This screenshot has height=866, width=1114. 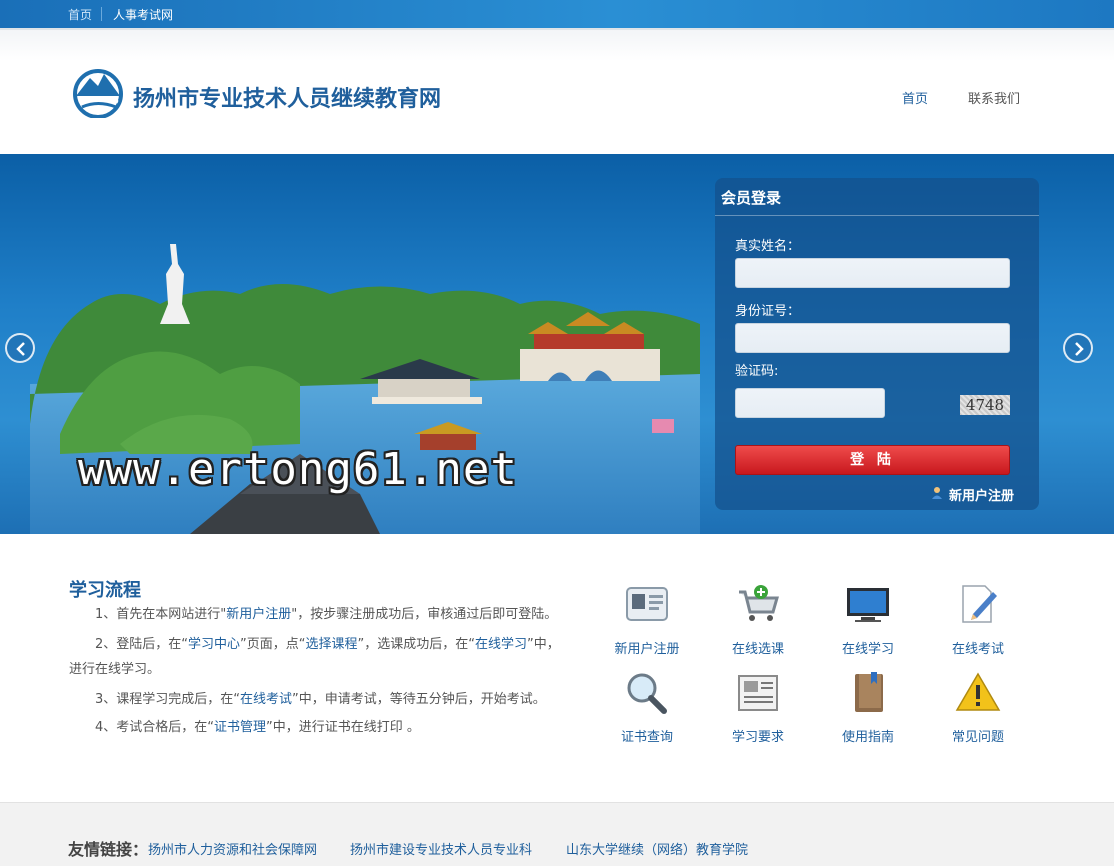 I want to click on captcha-label: 验证码:, so click(x=757, y=371).